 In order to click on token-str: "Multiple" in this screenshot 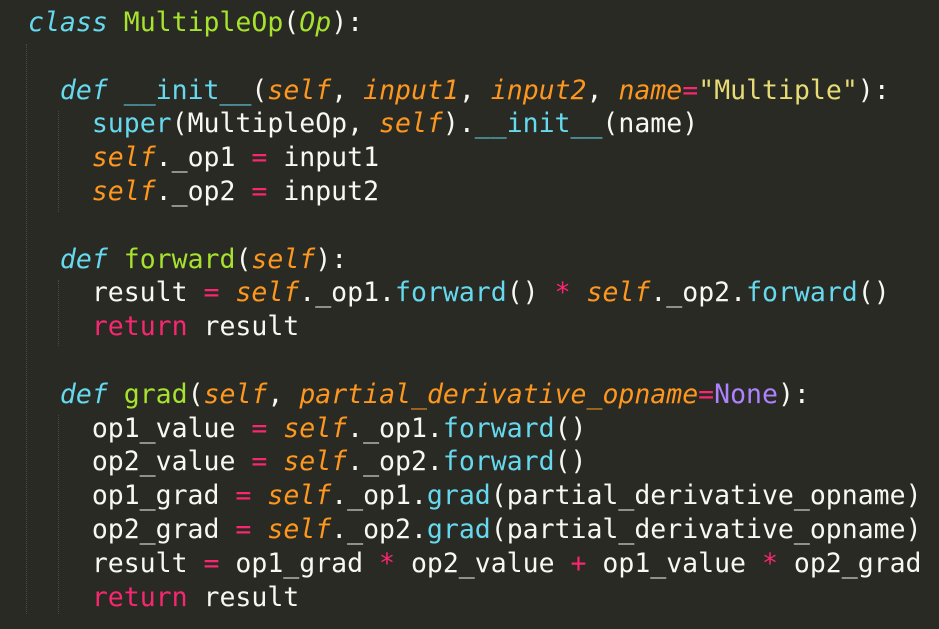, I will do `click(778, 90)`.